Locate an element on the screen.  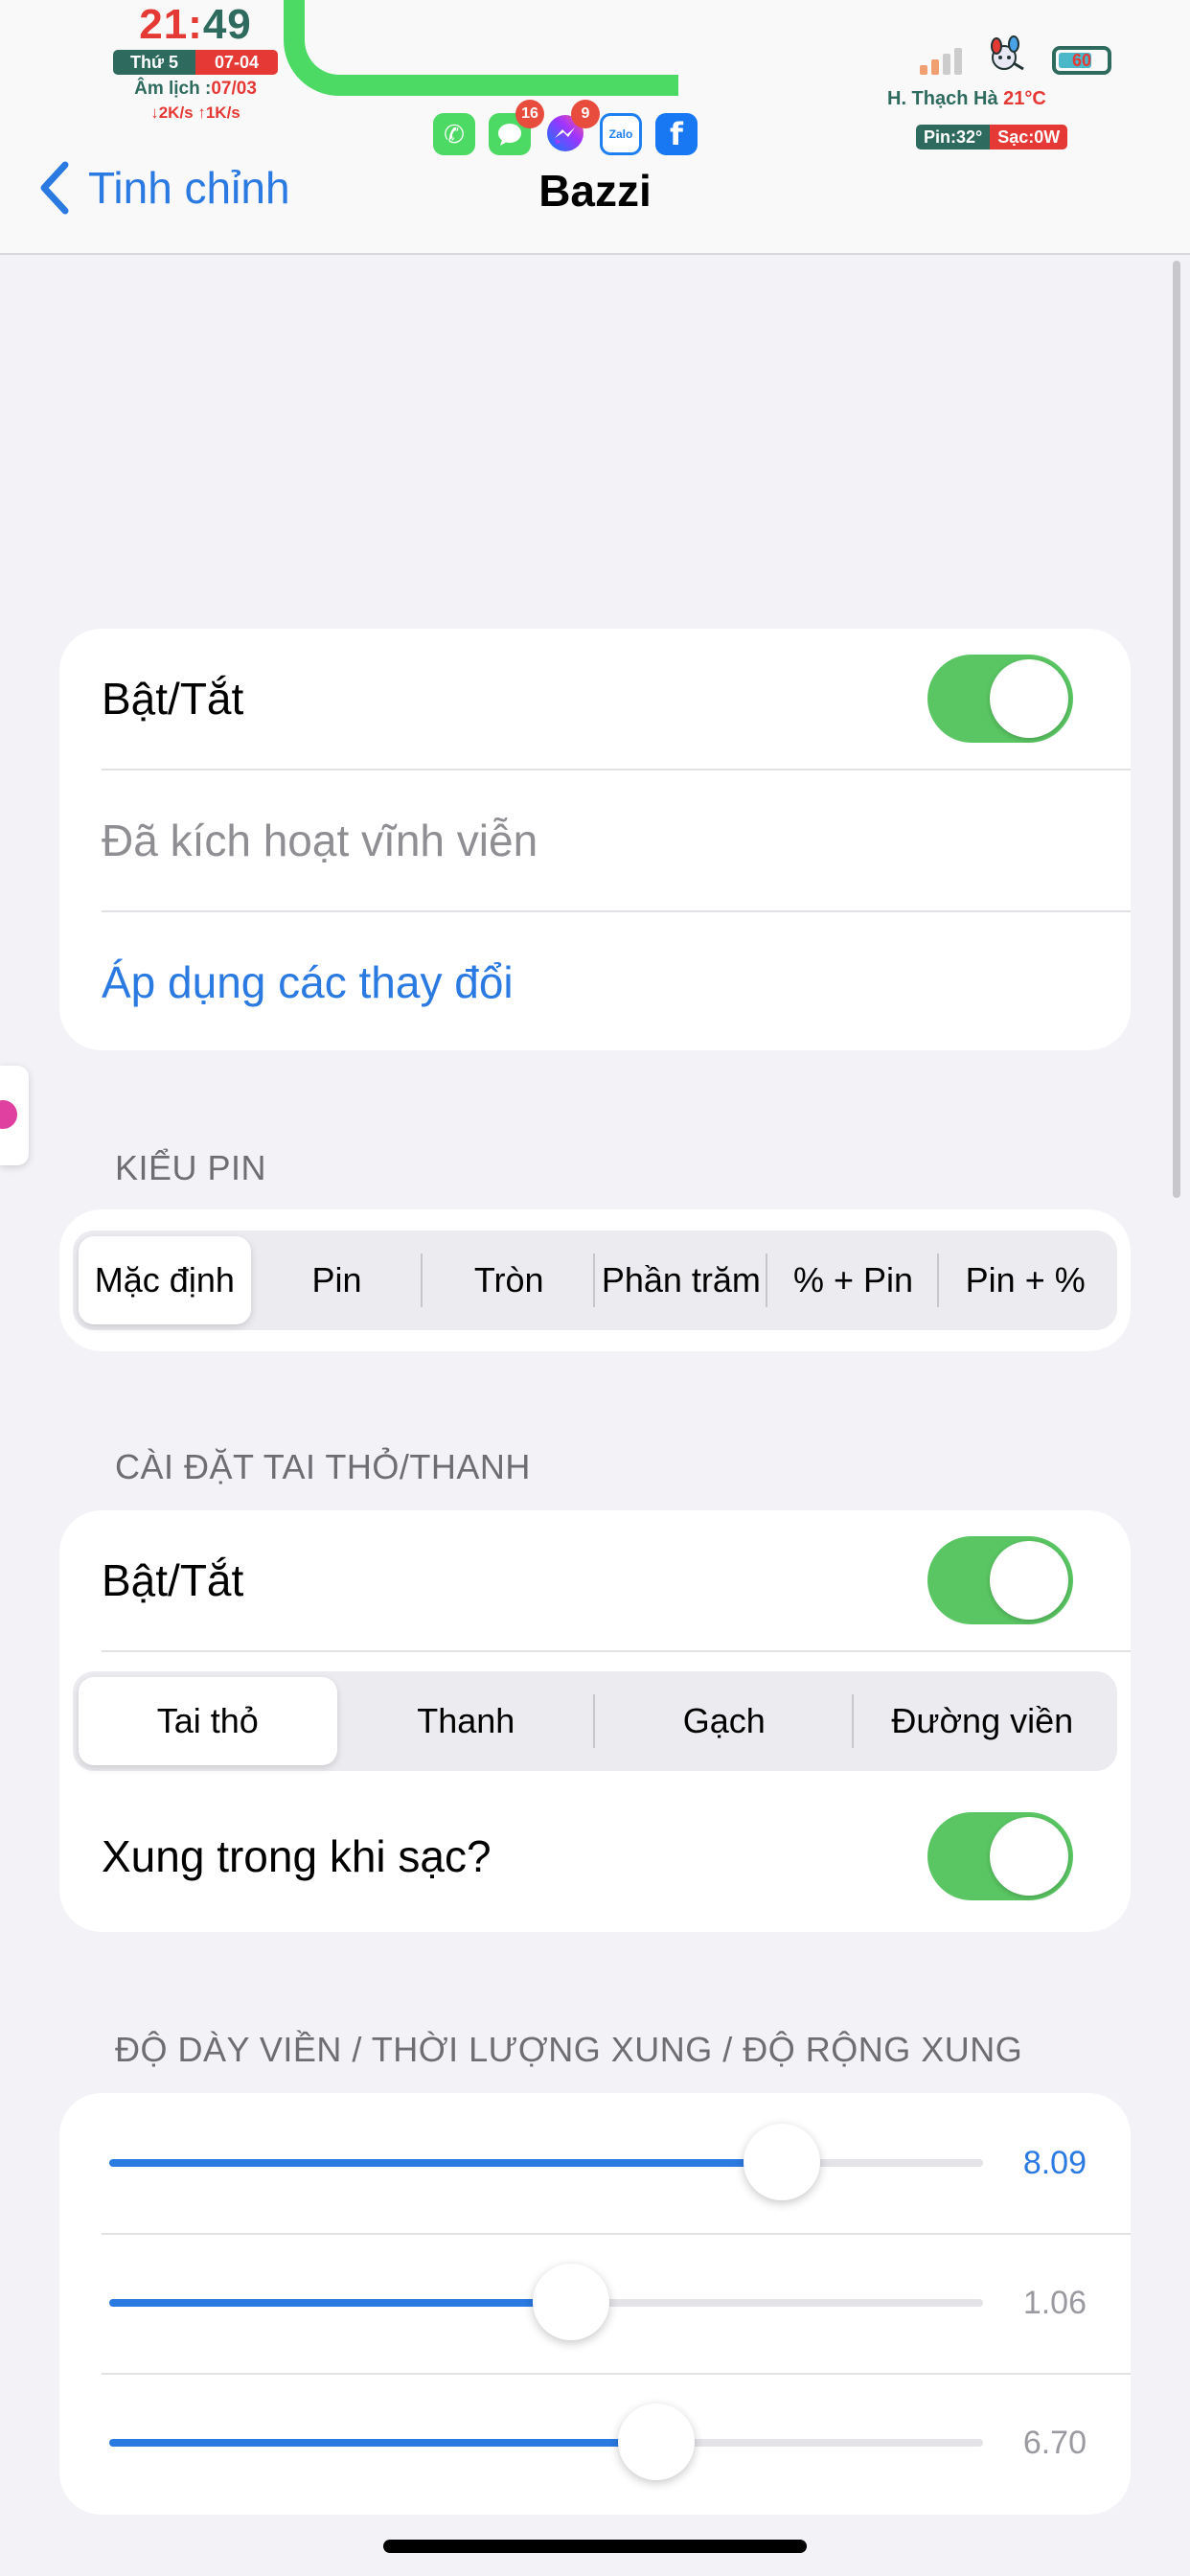
pulse-charging-label: Xung trong khi sạc? is located at coordinates (297, 1856).